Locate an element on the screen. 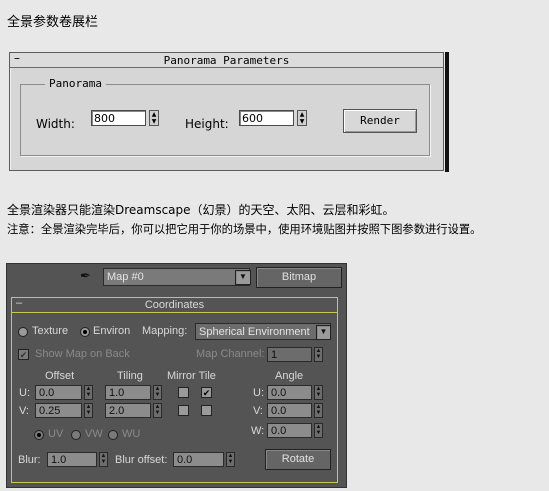 The image size is (549, 491). angle-v-label: V: is located at coordinates (258, 411).